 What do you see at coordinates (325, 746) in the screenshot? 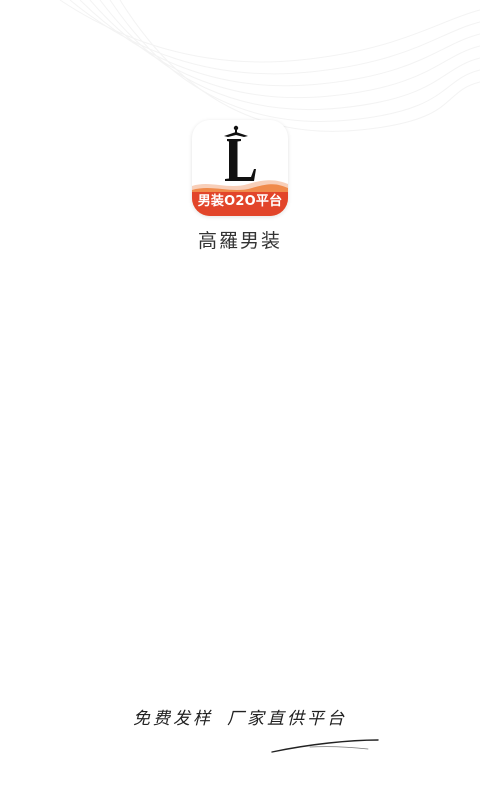
I see `decorative-swoosh` at bounding box center [325, 746].